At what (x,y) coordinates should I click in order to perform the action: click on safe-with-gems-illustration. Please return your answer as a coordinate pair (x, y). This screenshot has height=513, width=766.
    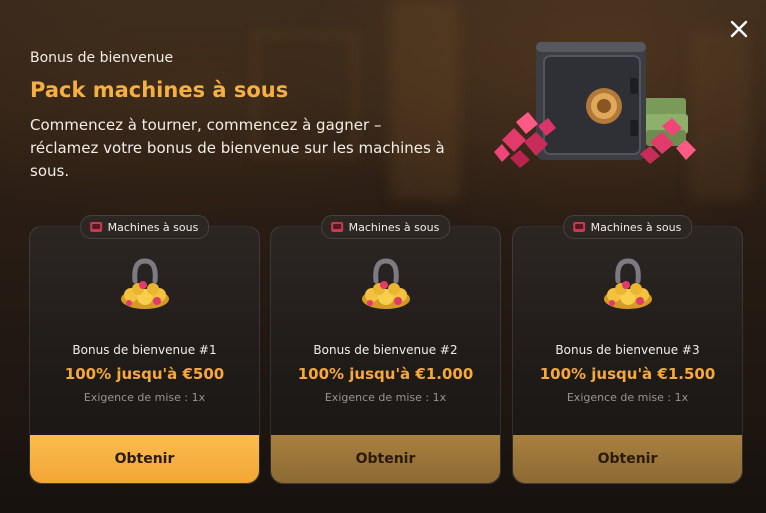
    Looking at the image, I should click on (595, 105).